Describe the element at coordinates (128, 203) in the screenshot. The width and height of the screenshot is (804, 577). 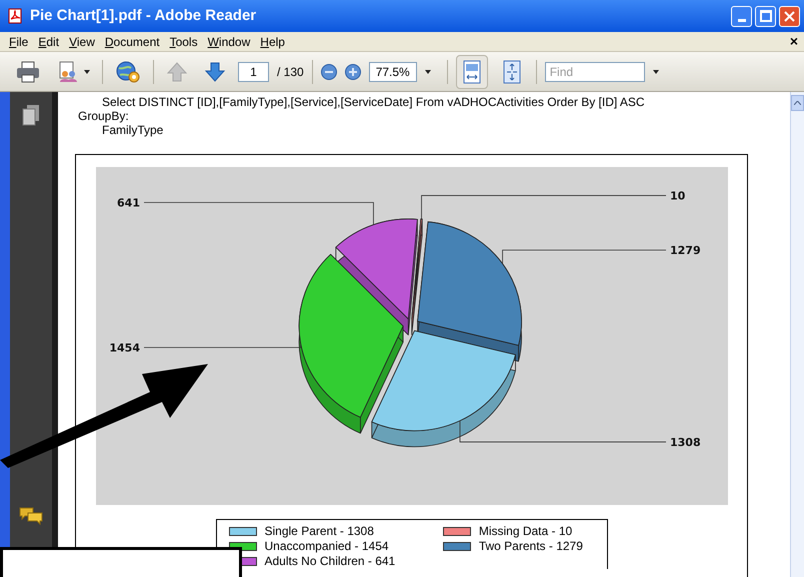
I see `data-label: 641` at that location.